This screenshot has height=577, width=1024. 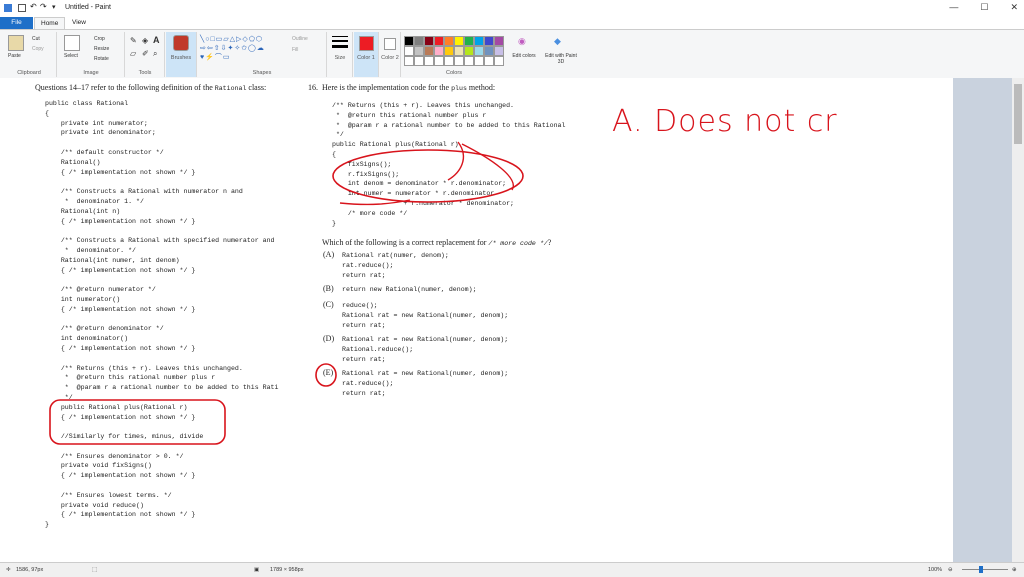 What do you see at coordinates (1014, 570) in the screenshot?
I see `zoom-in-button: ⊕` at bounding box center [1014, 570].